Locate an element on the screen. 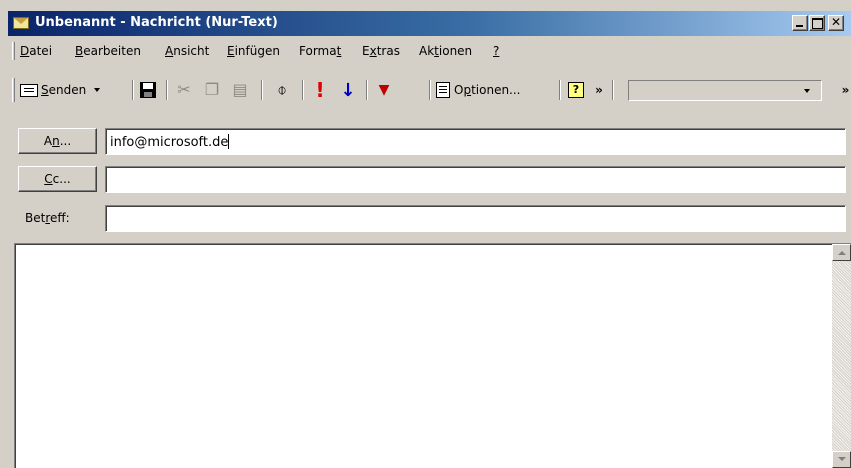 The width and height of the screenshot is (851, 468). to-field-value: info@microsoft.de is located at coordinates (169, 142).